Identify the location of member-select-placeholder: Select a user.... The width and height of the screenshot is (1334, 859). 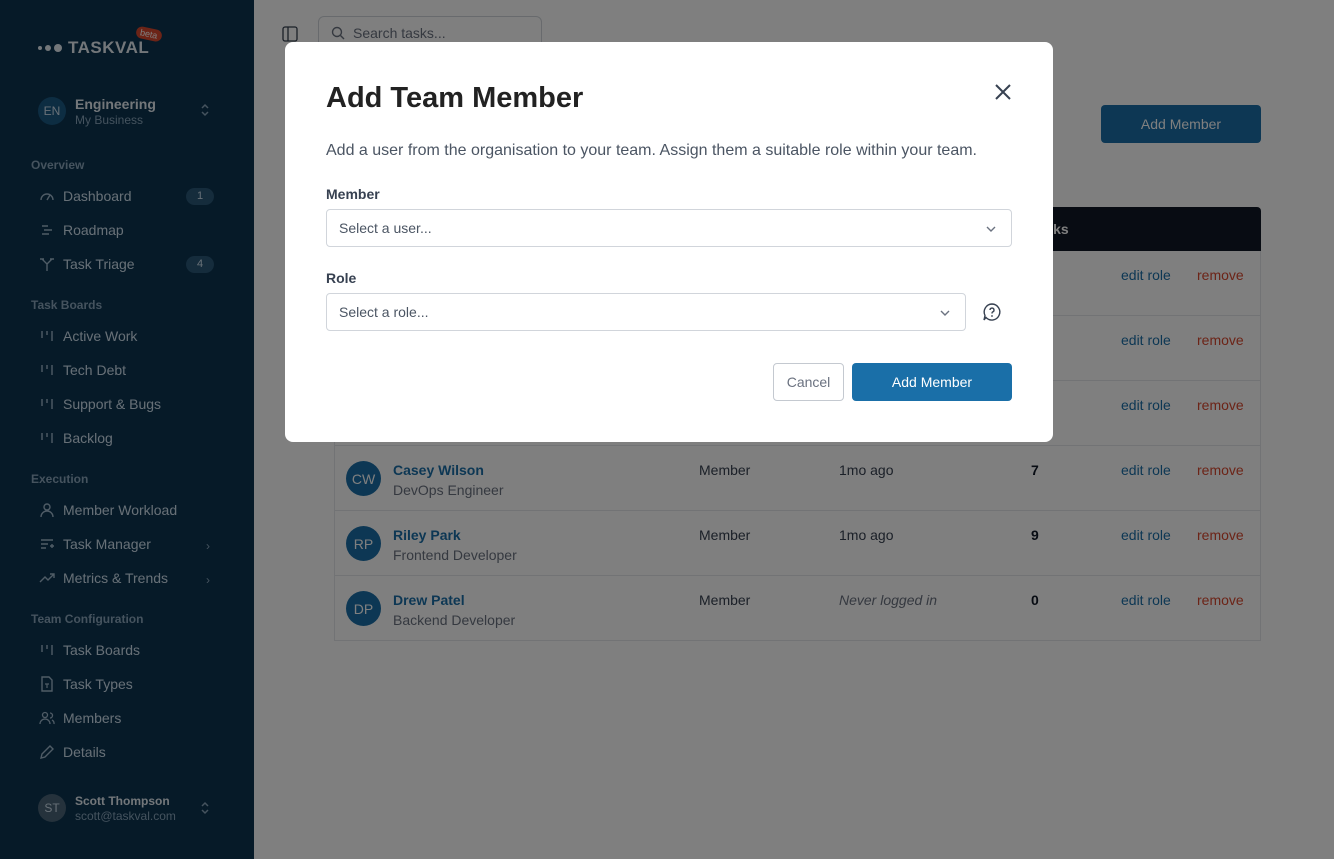
(385, 228).